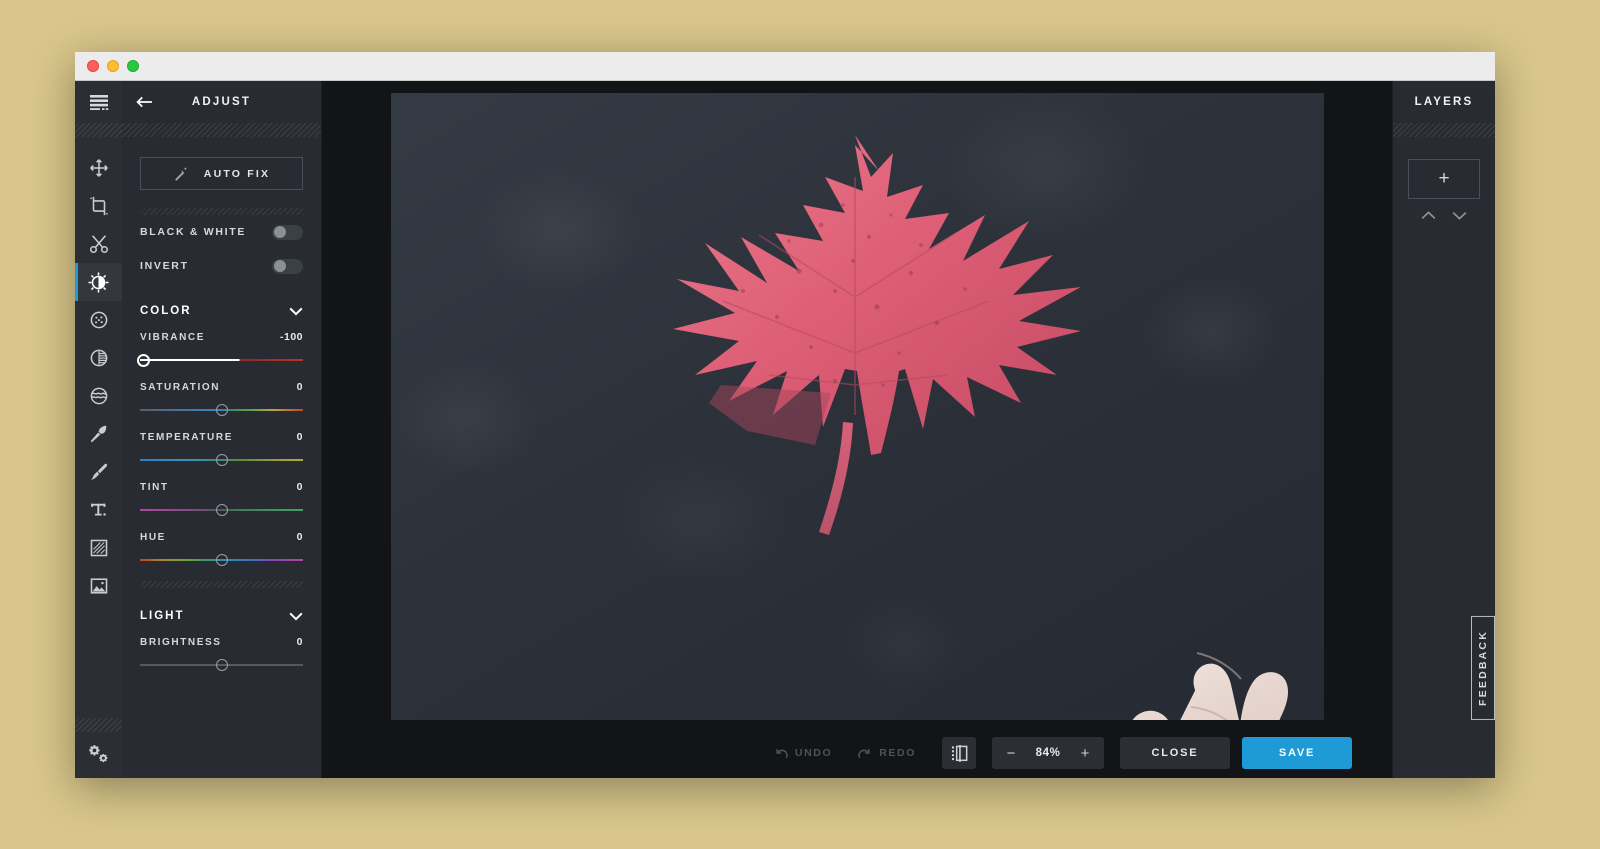 The height and width of the screenshot is (849, 1600). What do you see at coordinates (813, 753) in the screenshot?
I see `undo-label: UNDO` at bounding box center [813, 753].